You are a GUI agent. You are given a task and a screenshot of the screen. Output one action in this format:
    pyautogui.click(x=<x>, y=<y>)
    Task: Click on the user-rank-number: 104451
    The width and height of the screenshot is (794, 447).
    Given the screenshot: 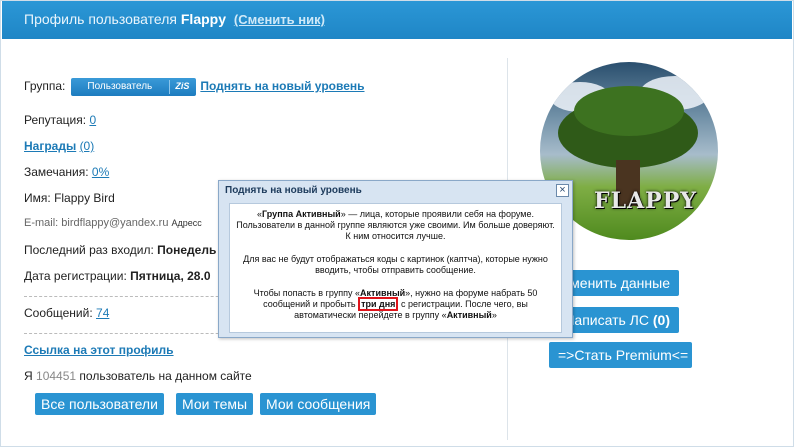 What is the action you would take?
    pyautogui.click(x=56, y=376)
    